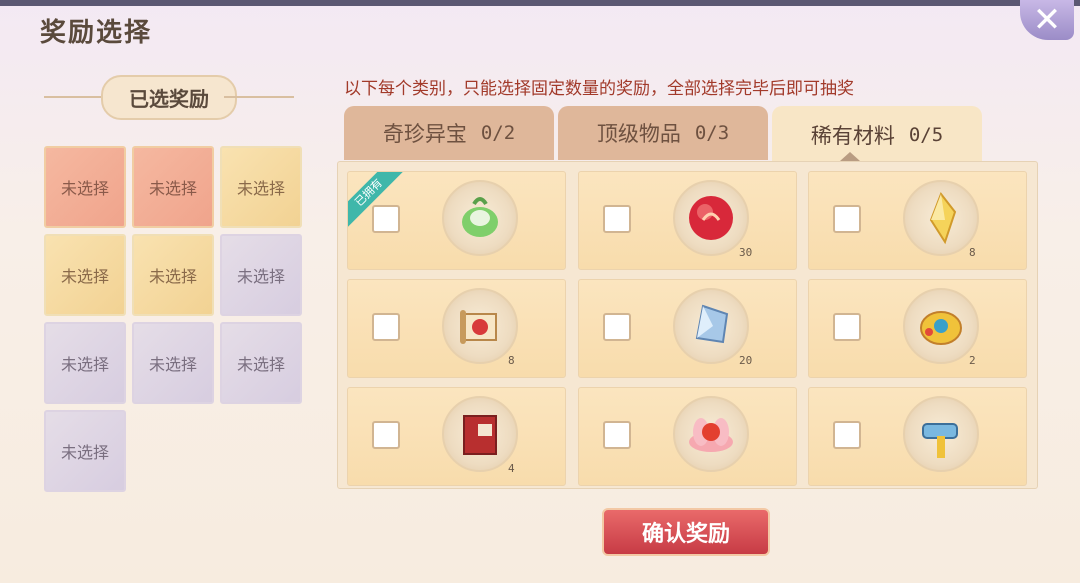 Image resolution: width=1080 pixels, height=583 pixels. I want to click on item-card: 已拥有, so click(456, 220).